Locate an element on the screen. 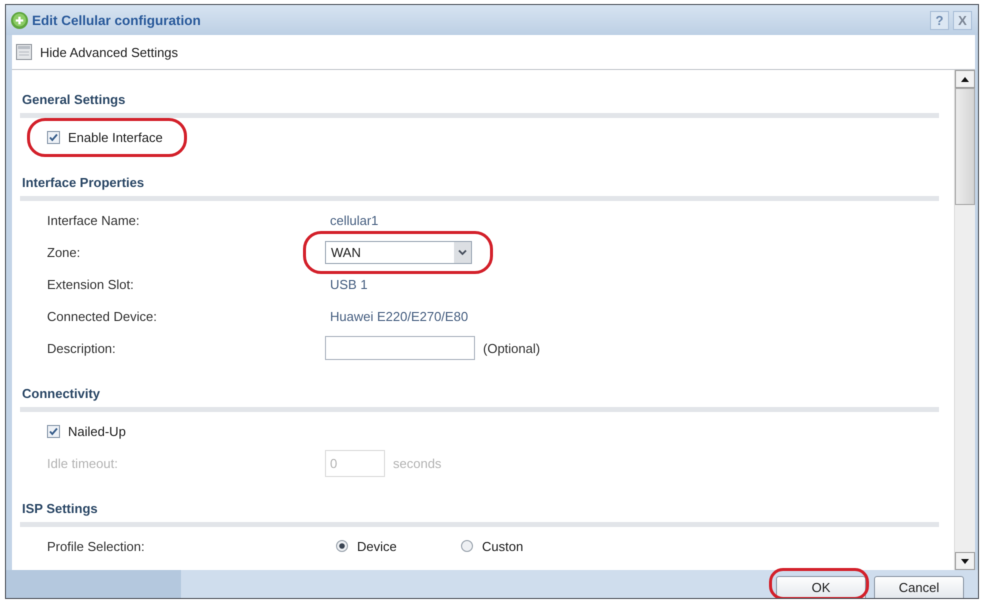 This screenshot has height=601, width=982. radio-label: Custon is located at coordinates (503, 546).